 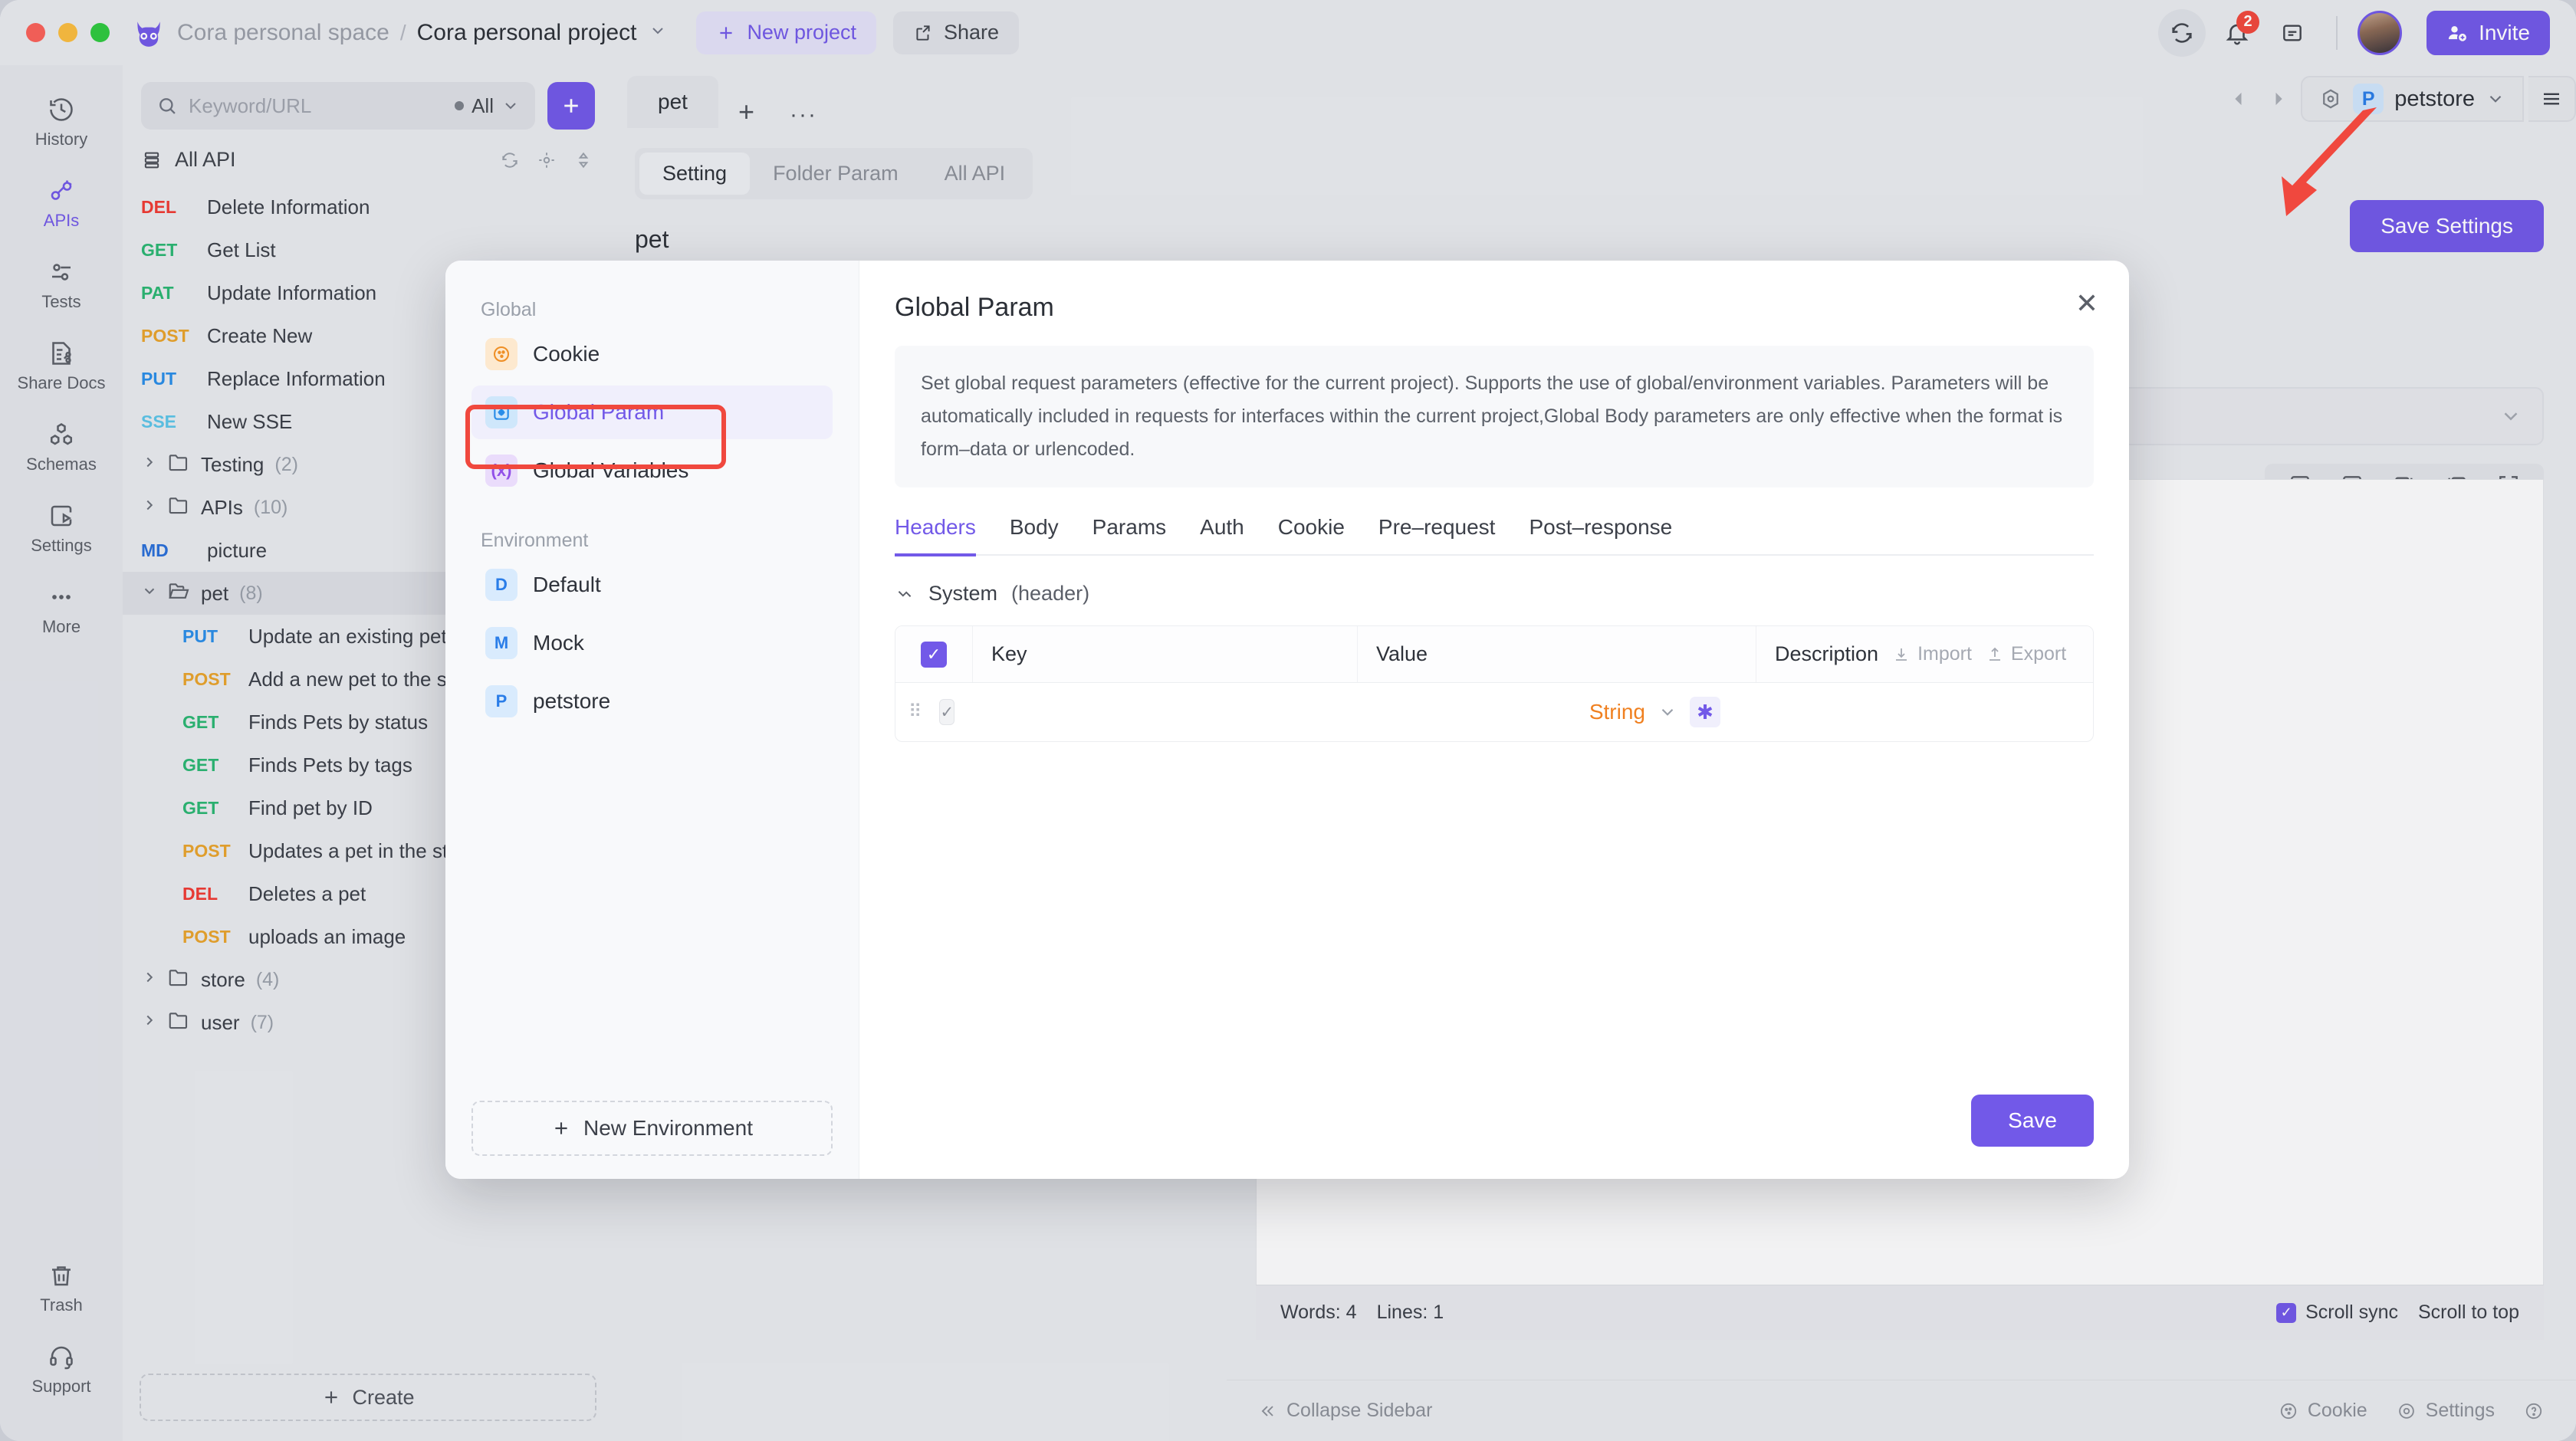 What do you see at coordinates (947, 712) in the screenshot?
I see `row-checkbox: ✓` at bounding box center [947, 712].